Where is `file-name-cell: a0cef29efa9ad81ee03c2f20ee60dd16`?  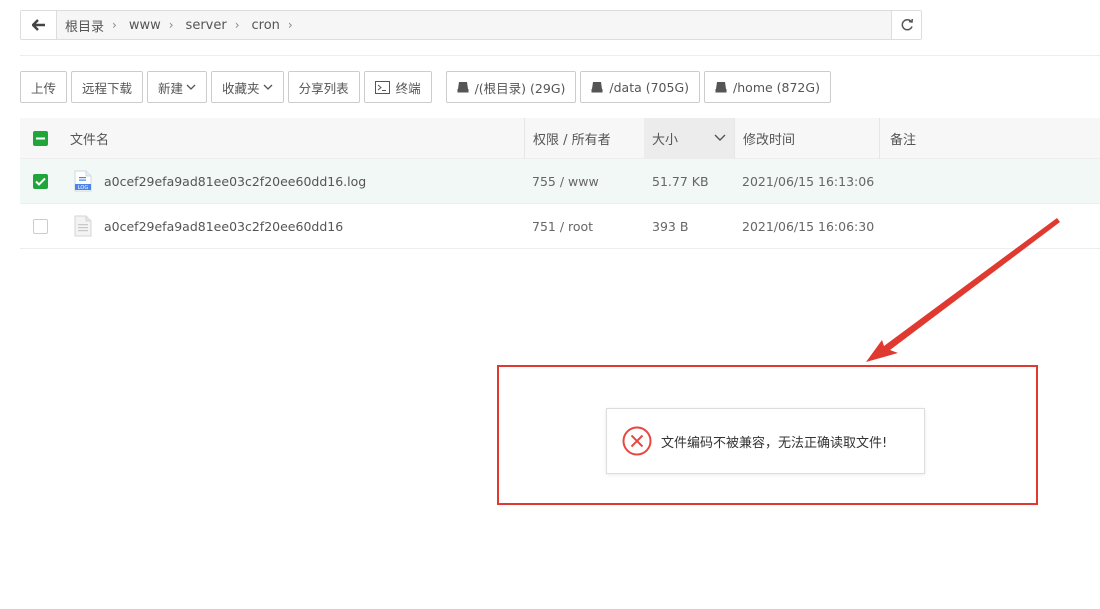 file-name-cell: a0cef29efa9ad81ee03c2f20ee60dd16 is located at coordinates (293, 226).